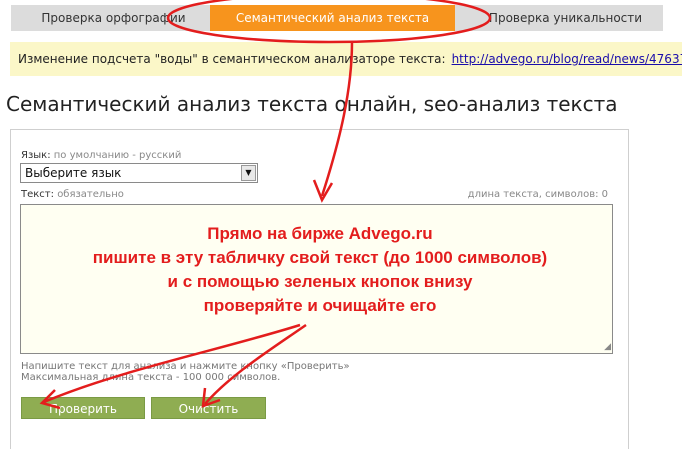  I want to click on text-required-note: обязательно, so click(90, 194).